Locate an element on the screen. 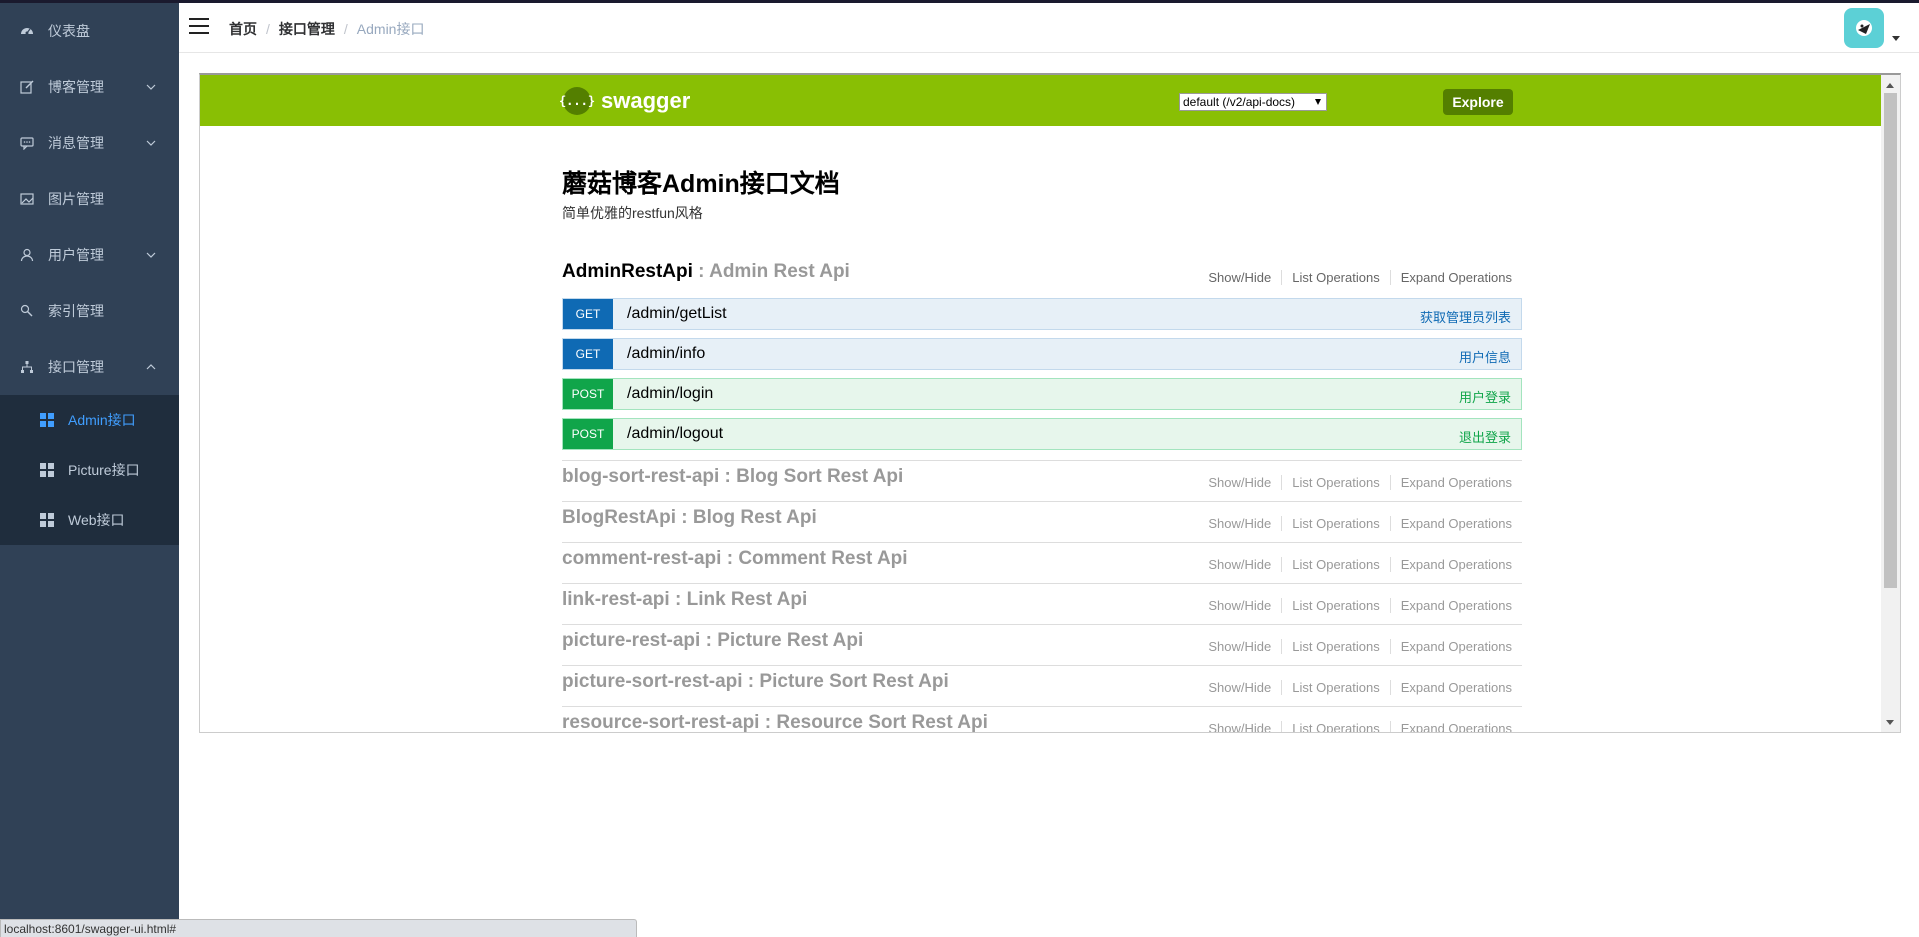  scrollbar-thumb is located at coordinates (1890, 340).